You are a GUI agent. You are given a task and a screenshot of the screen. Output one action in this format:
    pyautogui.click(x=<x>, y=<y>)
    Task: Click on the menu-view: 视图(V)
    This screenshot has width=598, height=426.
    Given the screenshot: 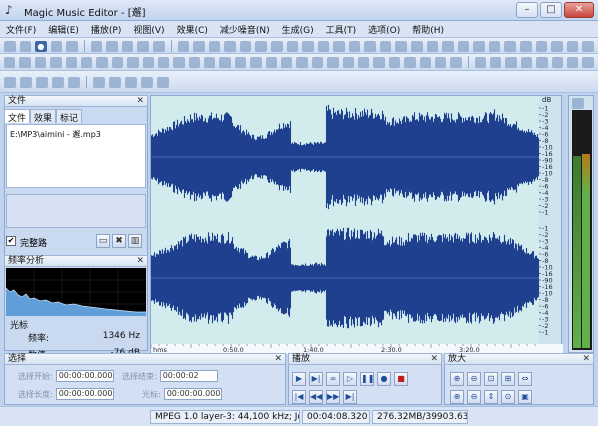 What is the action you would take?
    pyautogui.click(x=148, y=29)
    